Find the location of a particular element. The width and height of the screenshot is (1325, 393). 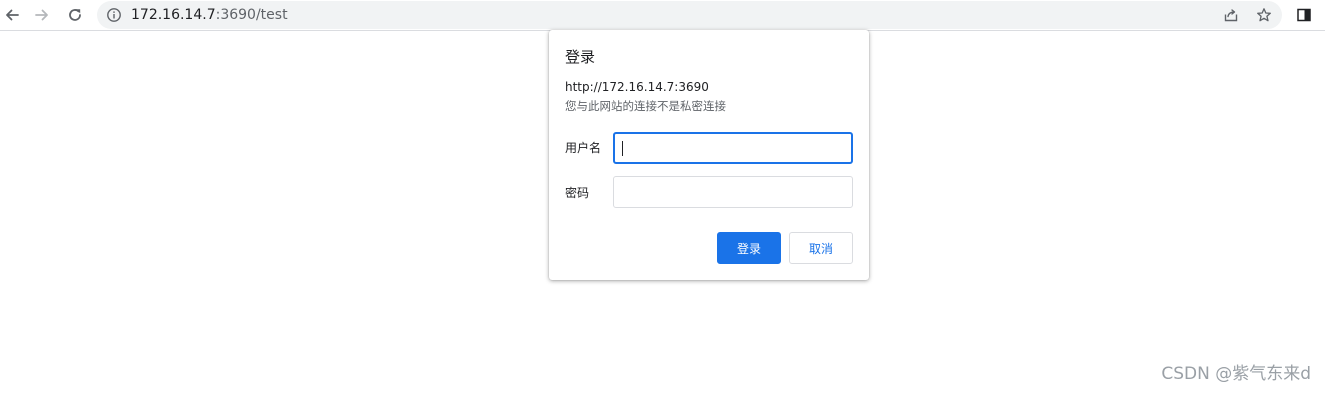

reload-icon is located at coordinates (75, 15).